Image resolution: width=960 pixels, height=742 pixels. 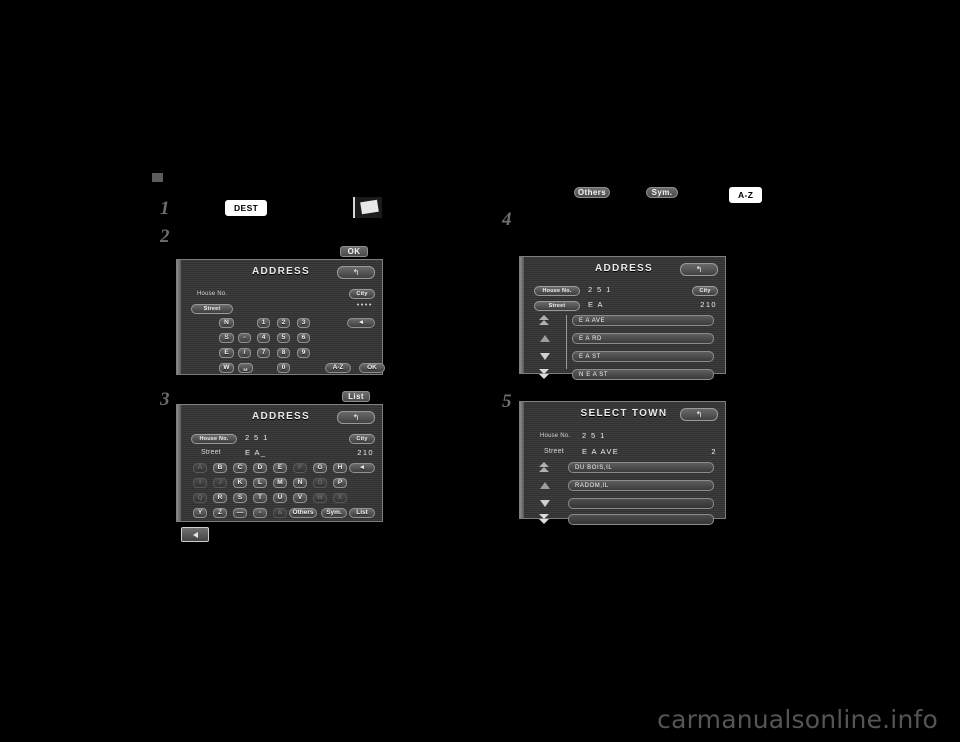 I want to click on list-item-label: E A ST, so click(x=590, y=356).